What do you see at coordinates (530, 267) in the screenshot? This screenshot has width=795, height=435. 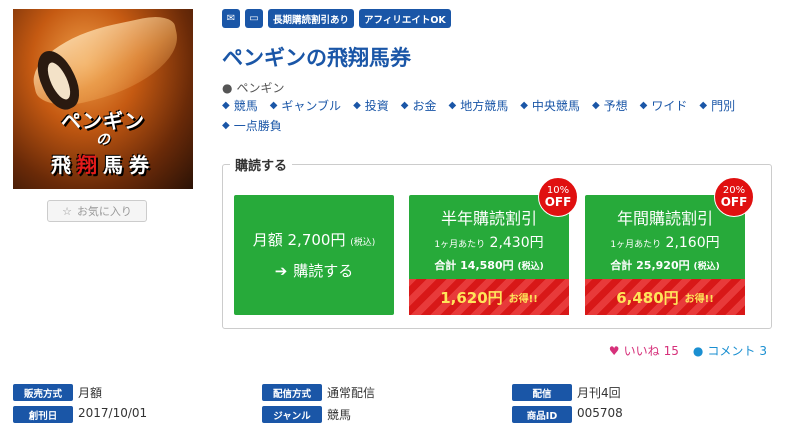 I see `half-tax: (税込)` at bounding box center [530, 267].